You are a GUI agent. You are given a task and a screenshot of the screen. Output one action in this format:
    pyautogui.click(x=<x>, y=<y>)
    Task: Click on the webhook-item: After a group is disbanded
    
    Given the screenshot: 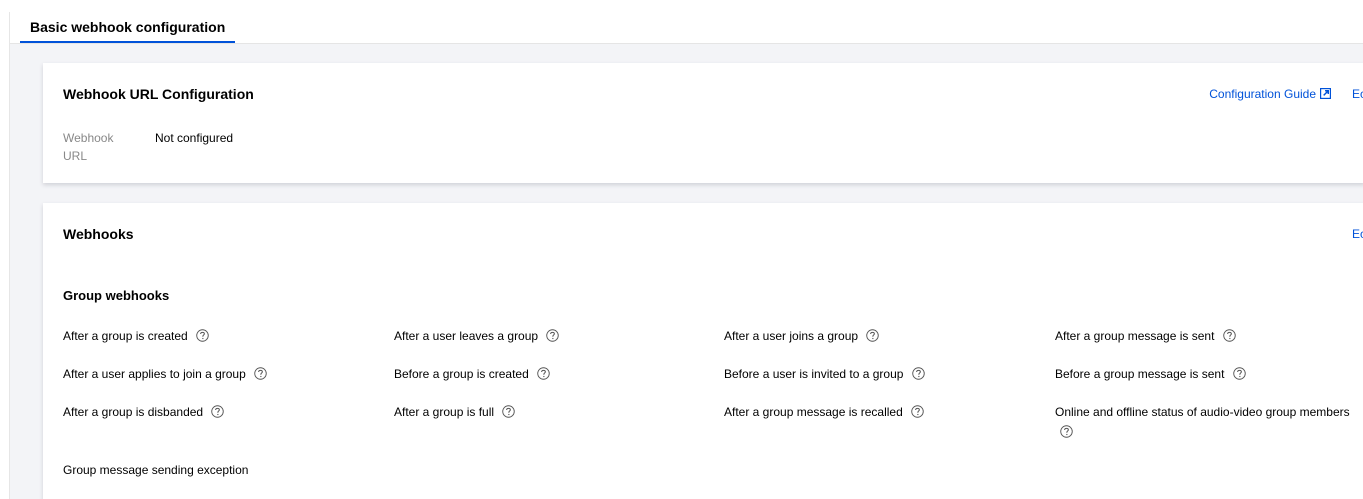 What is the action you would take?
    pyautogui.click(x=228, y=422)
    